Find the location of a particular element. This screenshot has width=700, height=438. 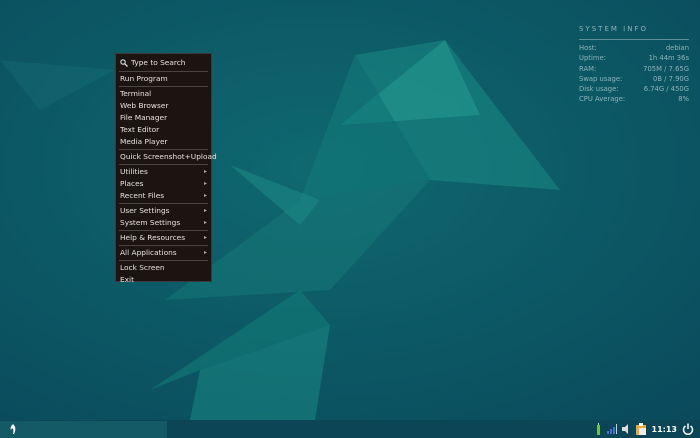

menu-item-all-applications: All Applications ▸ is located at coordinates (163, 253).